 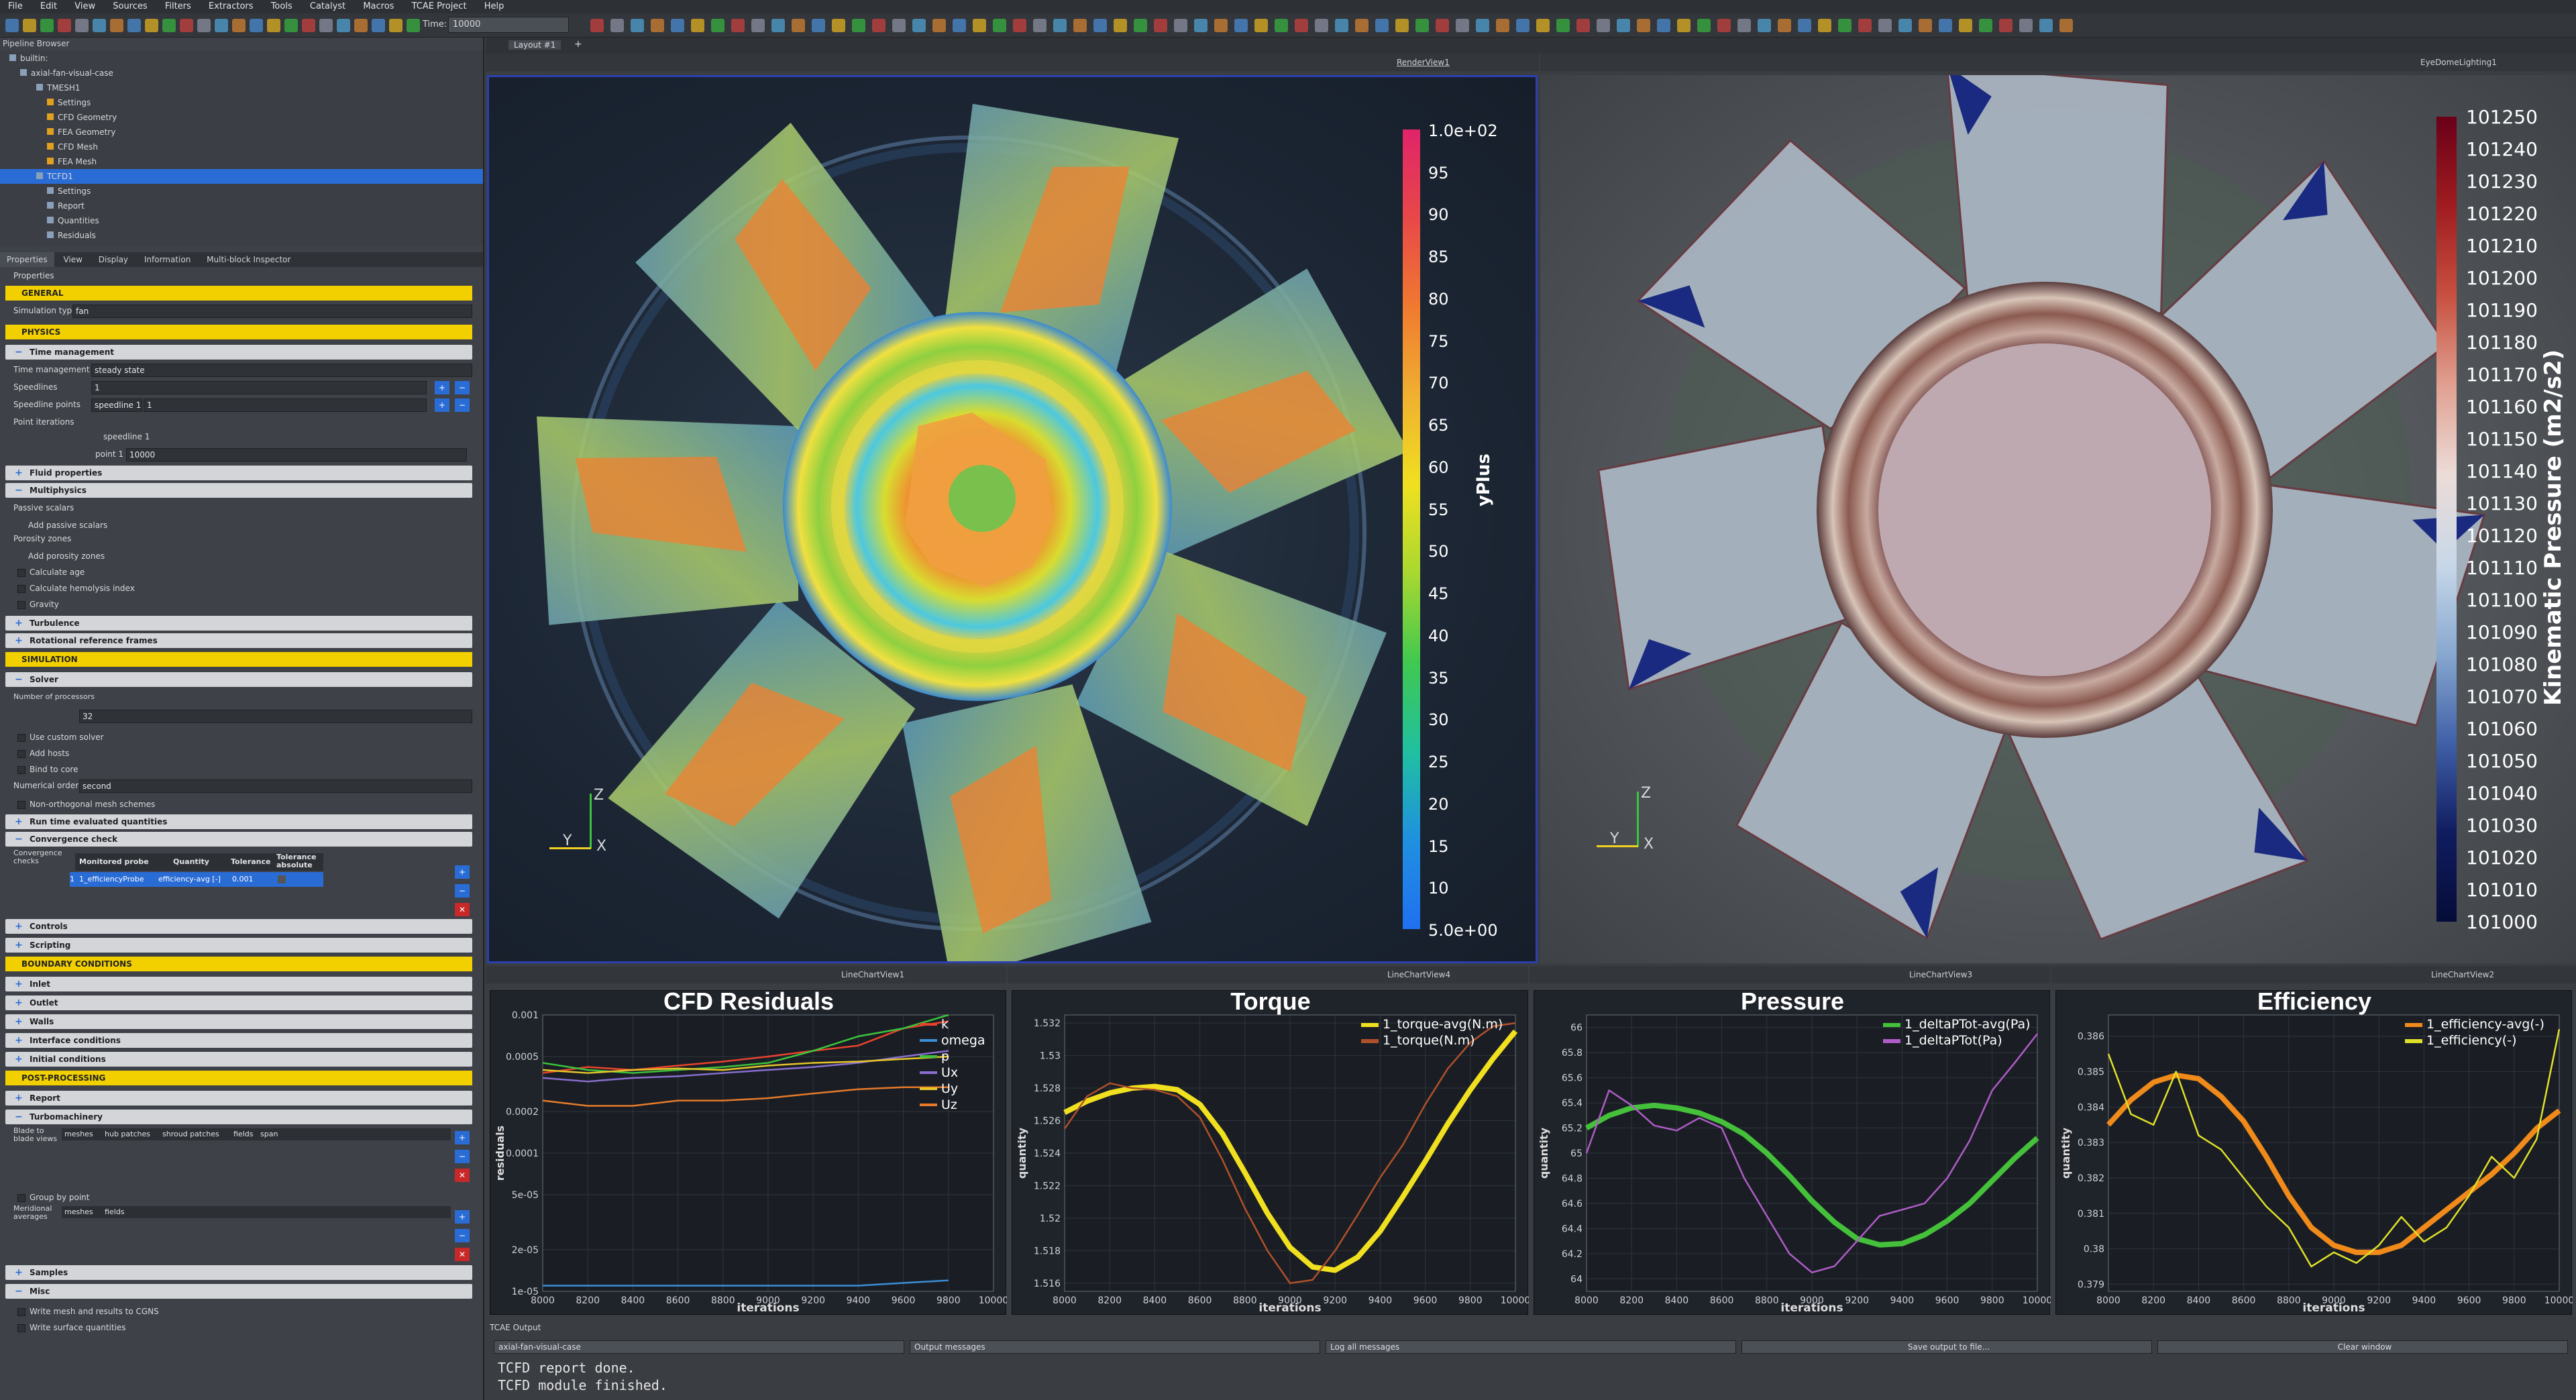 What do you see at coordinates (241, 87) in the screenshot?
I see `pipeline-item: TMESH1` at bounding box center [241, 87].